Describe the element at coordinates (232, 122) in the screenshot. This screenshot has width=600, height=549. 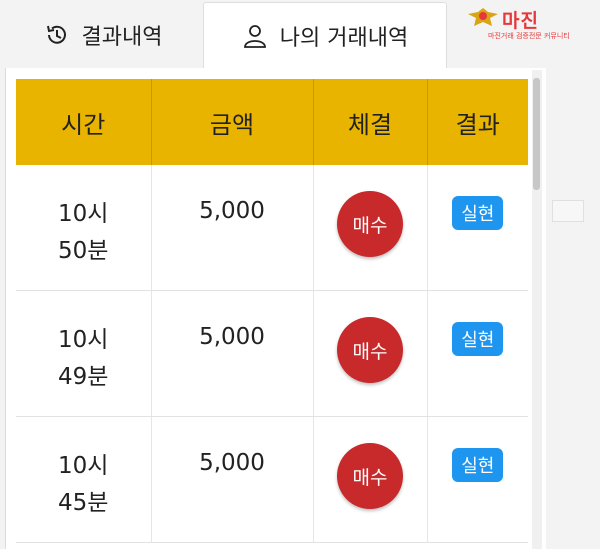
I see `header-amount: 금액` at that location.